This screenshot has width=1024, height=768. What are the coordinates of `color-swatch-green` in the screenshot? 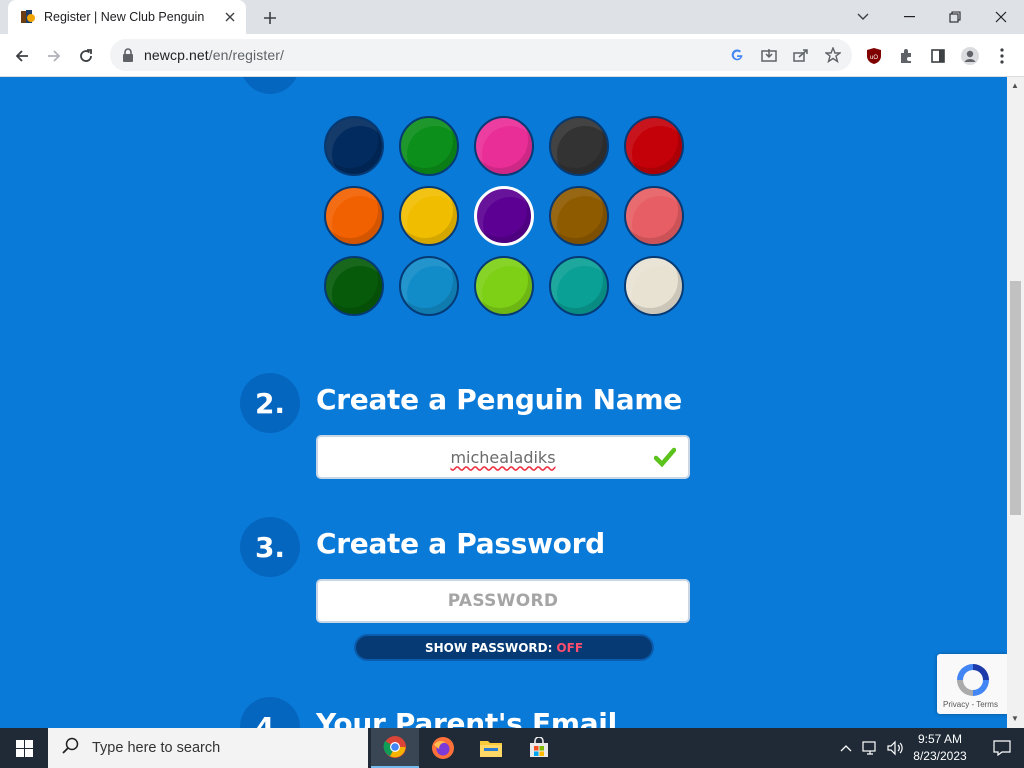 It's located at (429, 146).